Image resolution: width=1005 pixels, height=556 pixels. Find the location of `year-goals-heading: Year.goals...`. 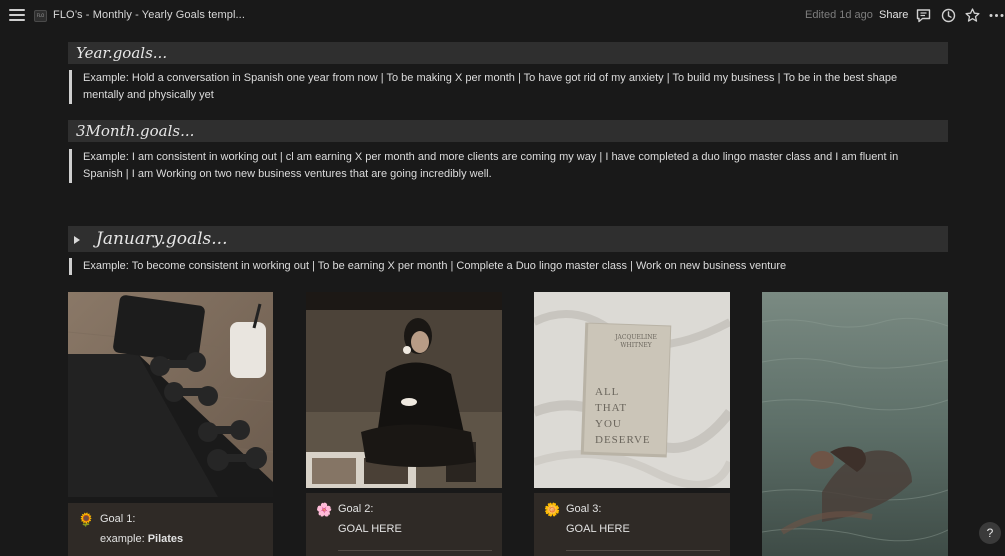

year-goals-heading: Year.goals... is located at coordinates (508, 53).